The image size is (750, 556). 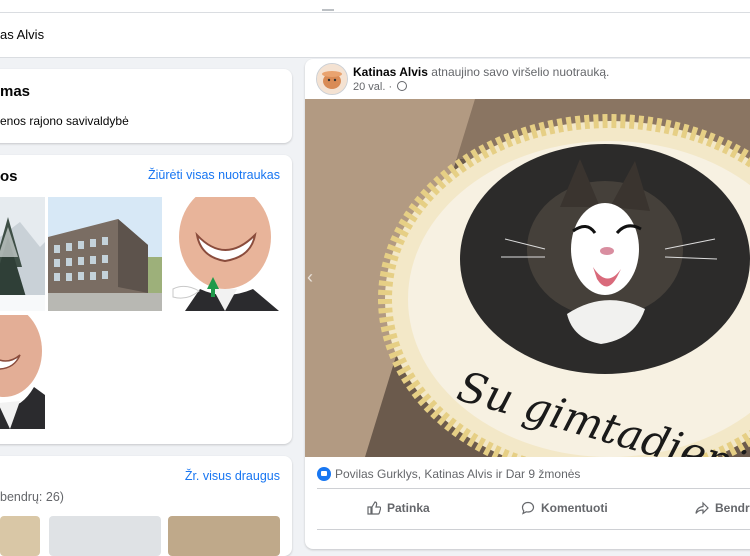 I want to click on intro-title: mas, so click(x=15, y=91).